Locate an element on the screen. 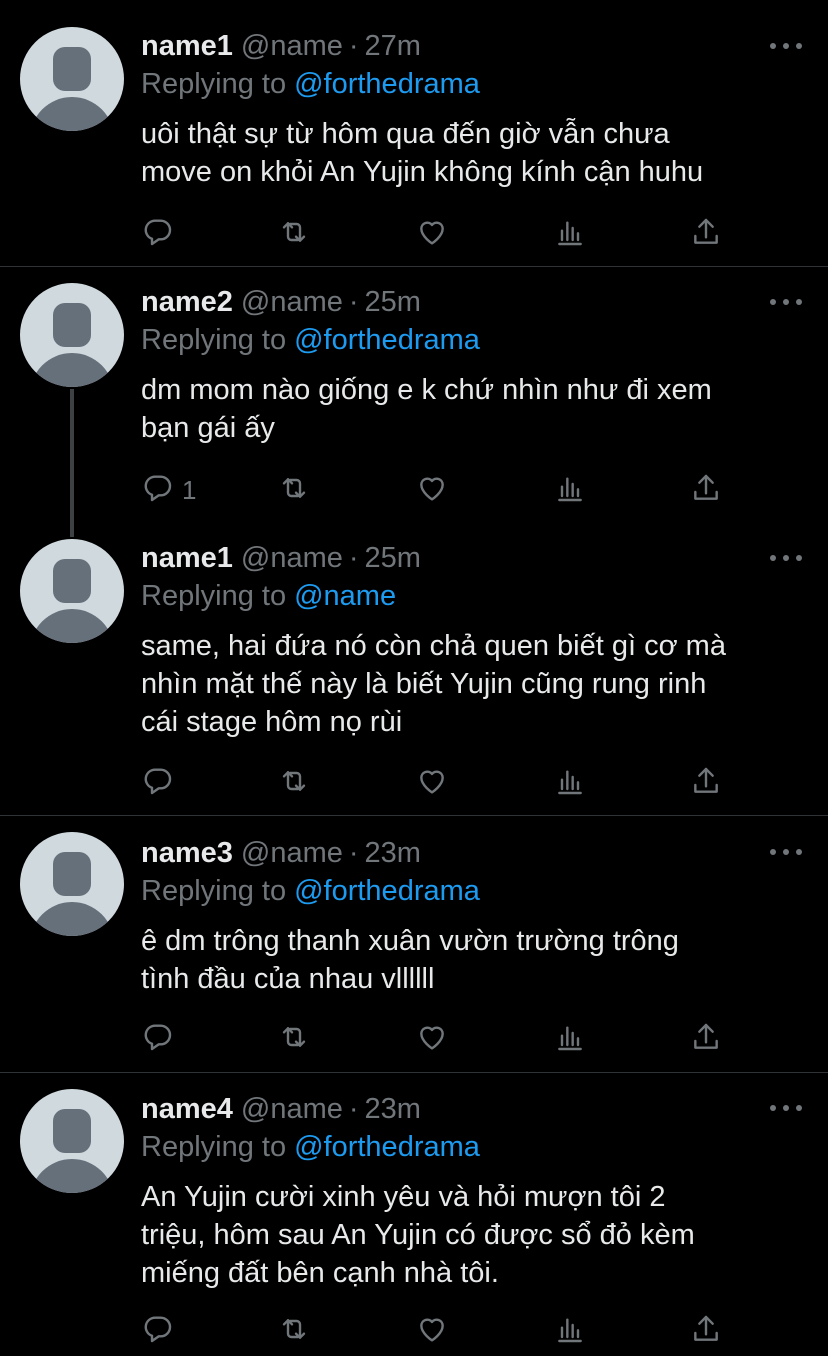  display-name: name2 is located at coordinates (187, 302).